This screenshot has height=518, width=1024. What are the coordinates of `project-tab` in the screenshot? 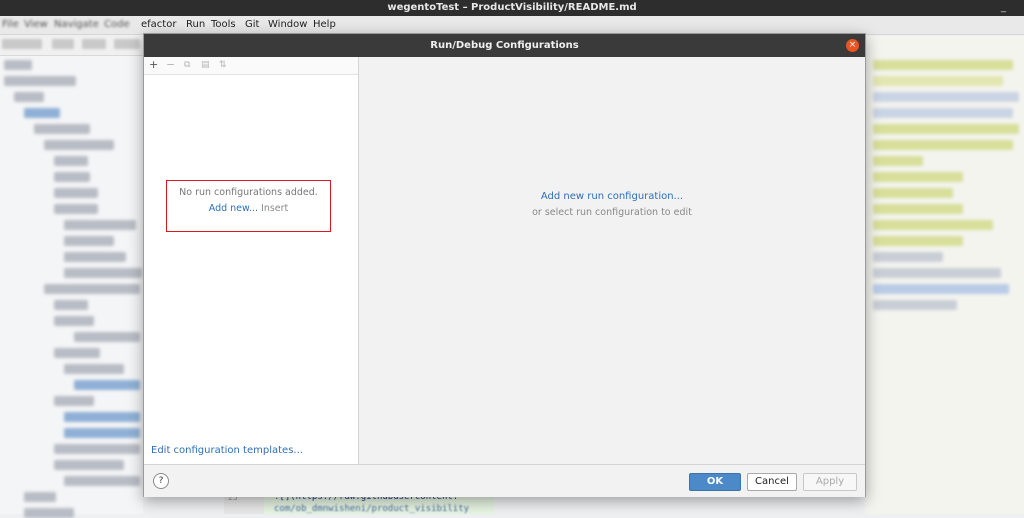 It's located at (18, 65).